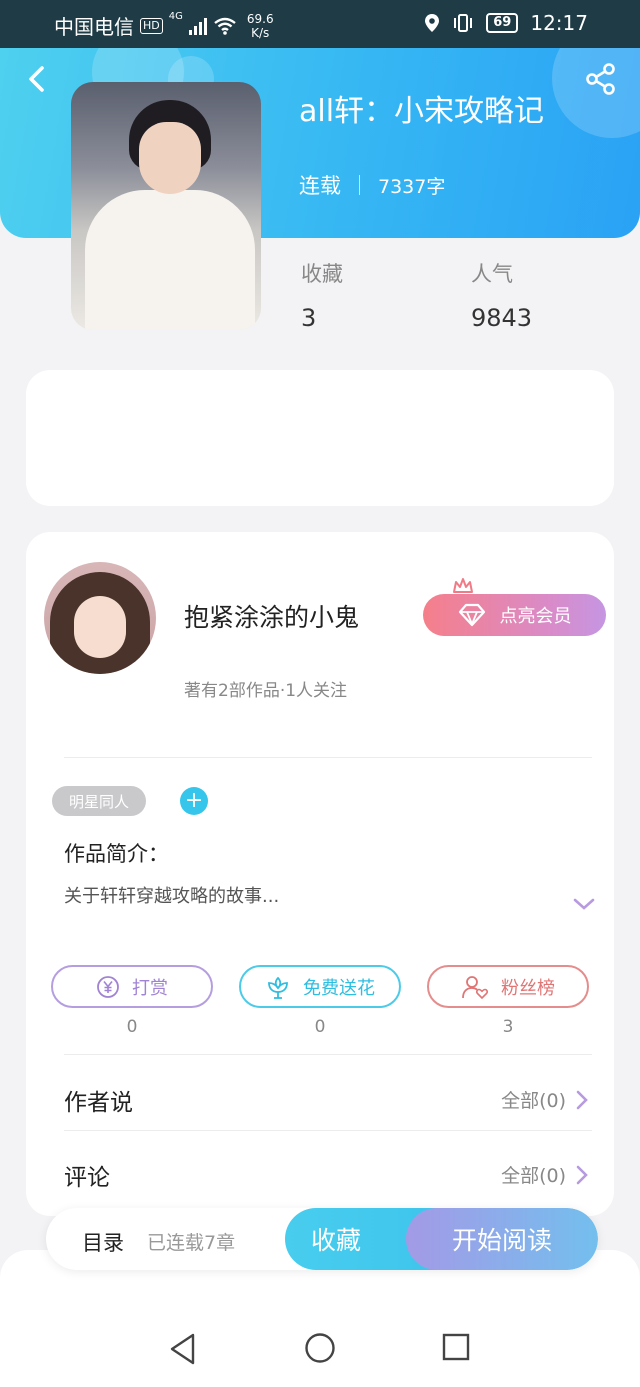  What do you see at coordinates (359, 185) in the screenshot?
I see `meta-divider` at bounding box center [359, 185].